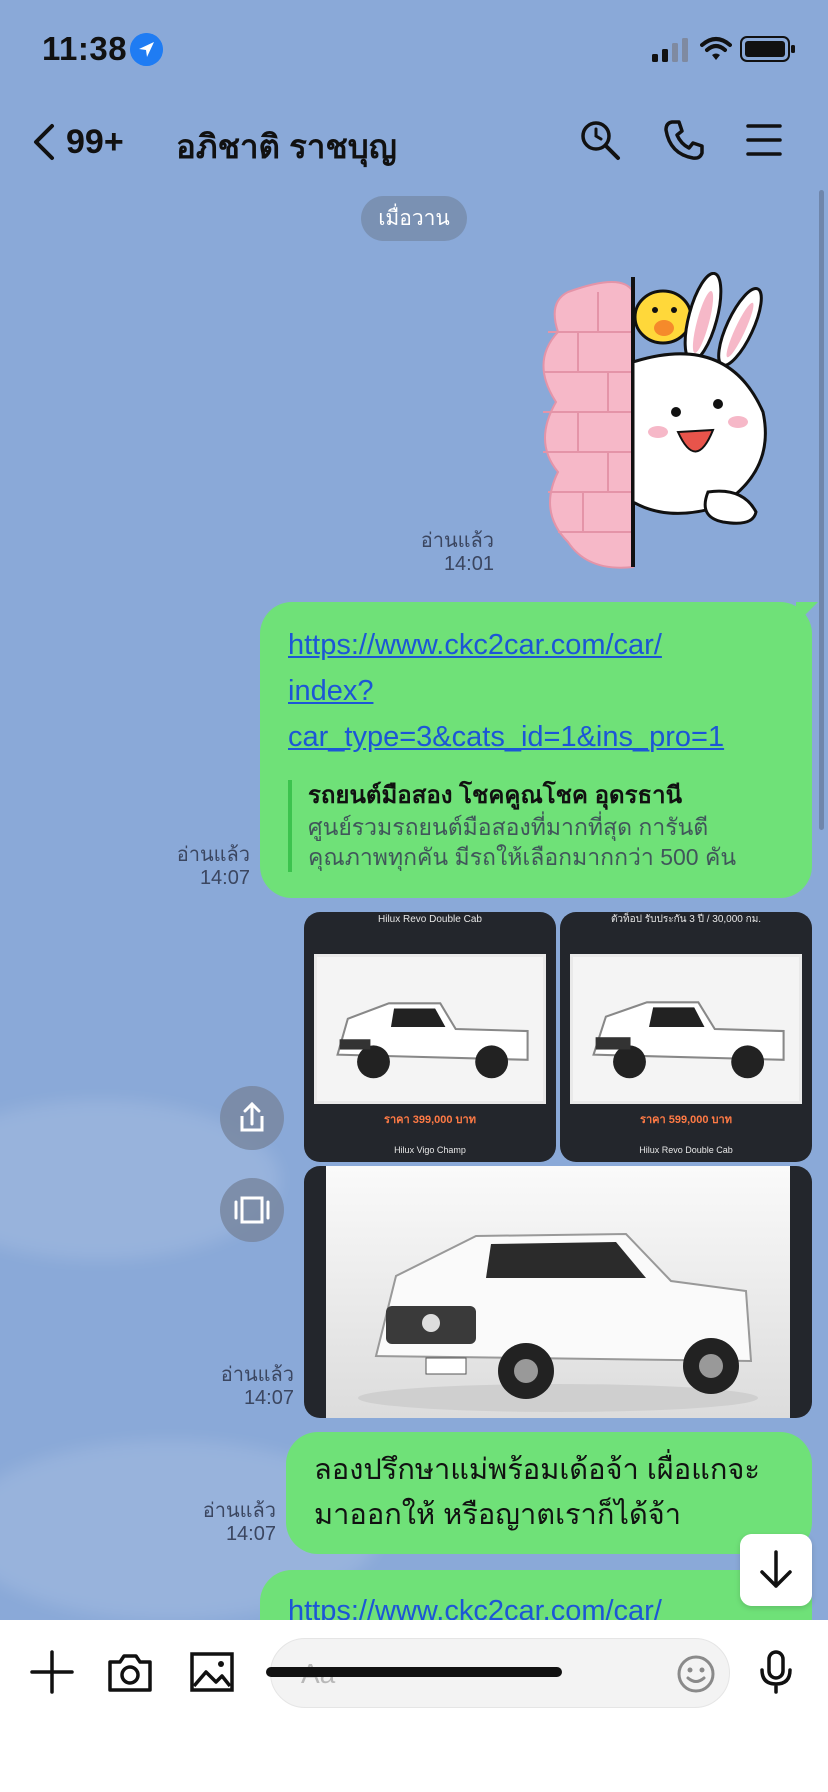 Image resolution: width=828 pixels, height=1792 pixels. I want to click on photo-price: ราคา 599,000 บาท, so click(686, 1120).